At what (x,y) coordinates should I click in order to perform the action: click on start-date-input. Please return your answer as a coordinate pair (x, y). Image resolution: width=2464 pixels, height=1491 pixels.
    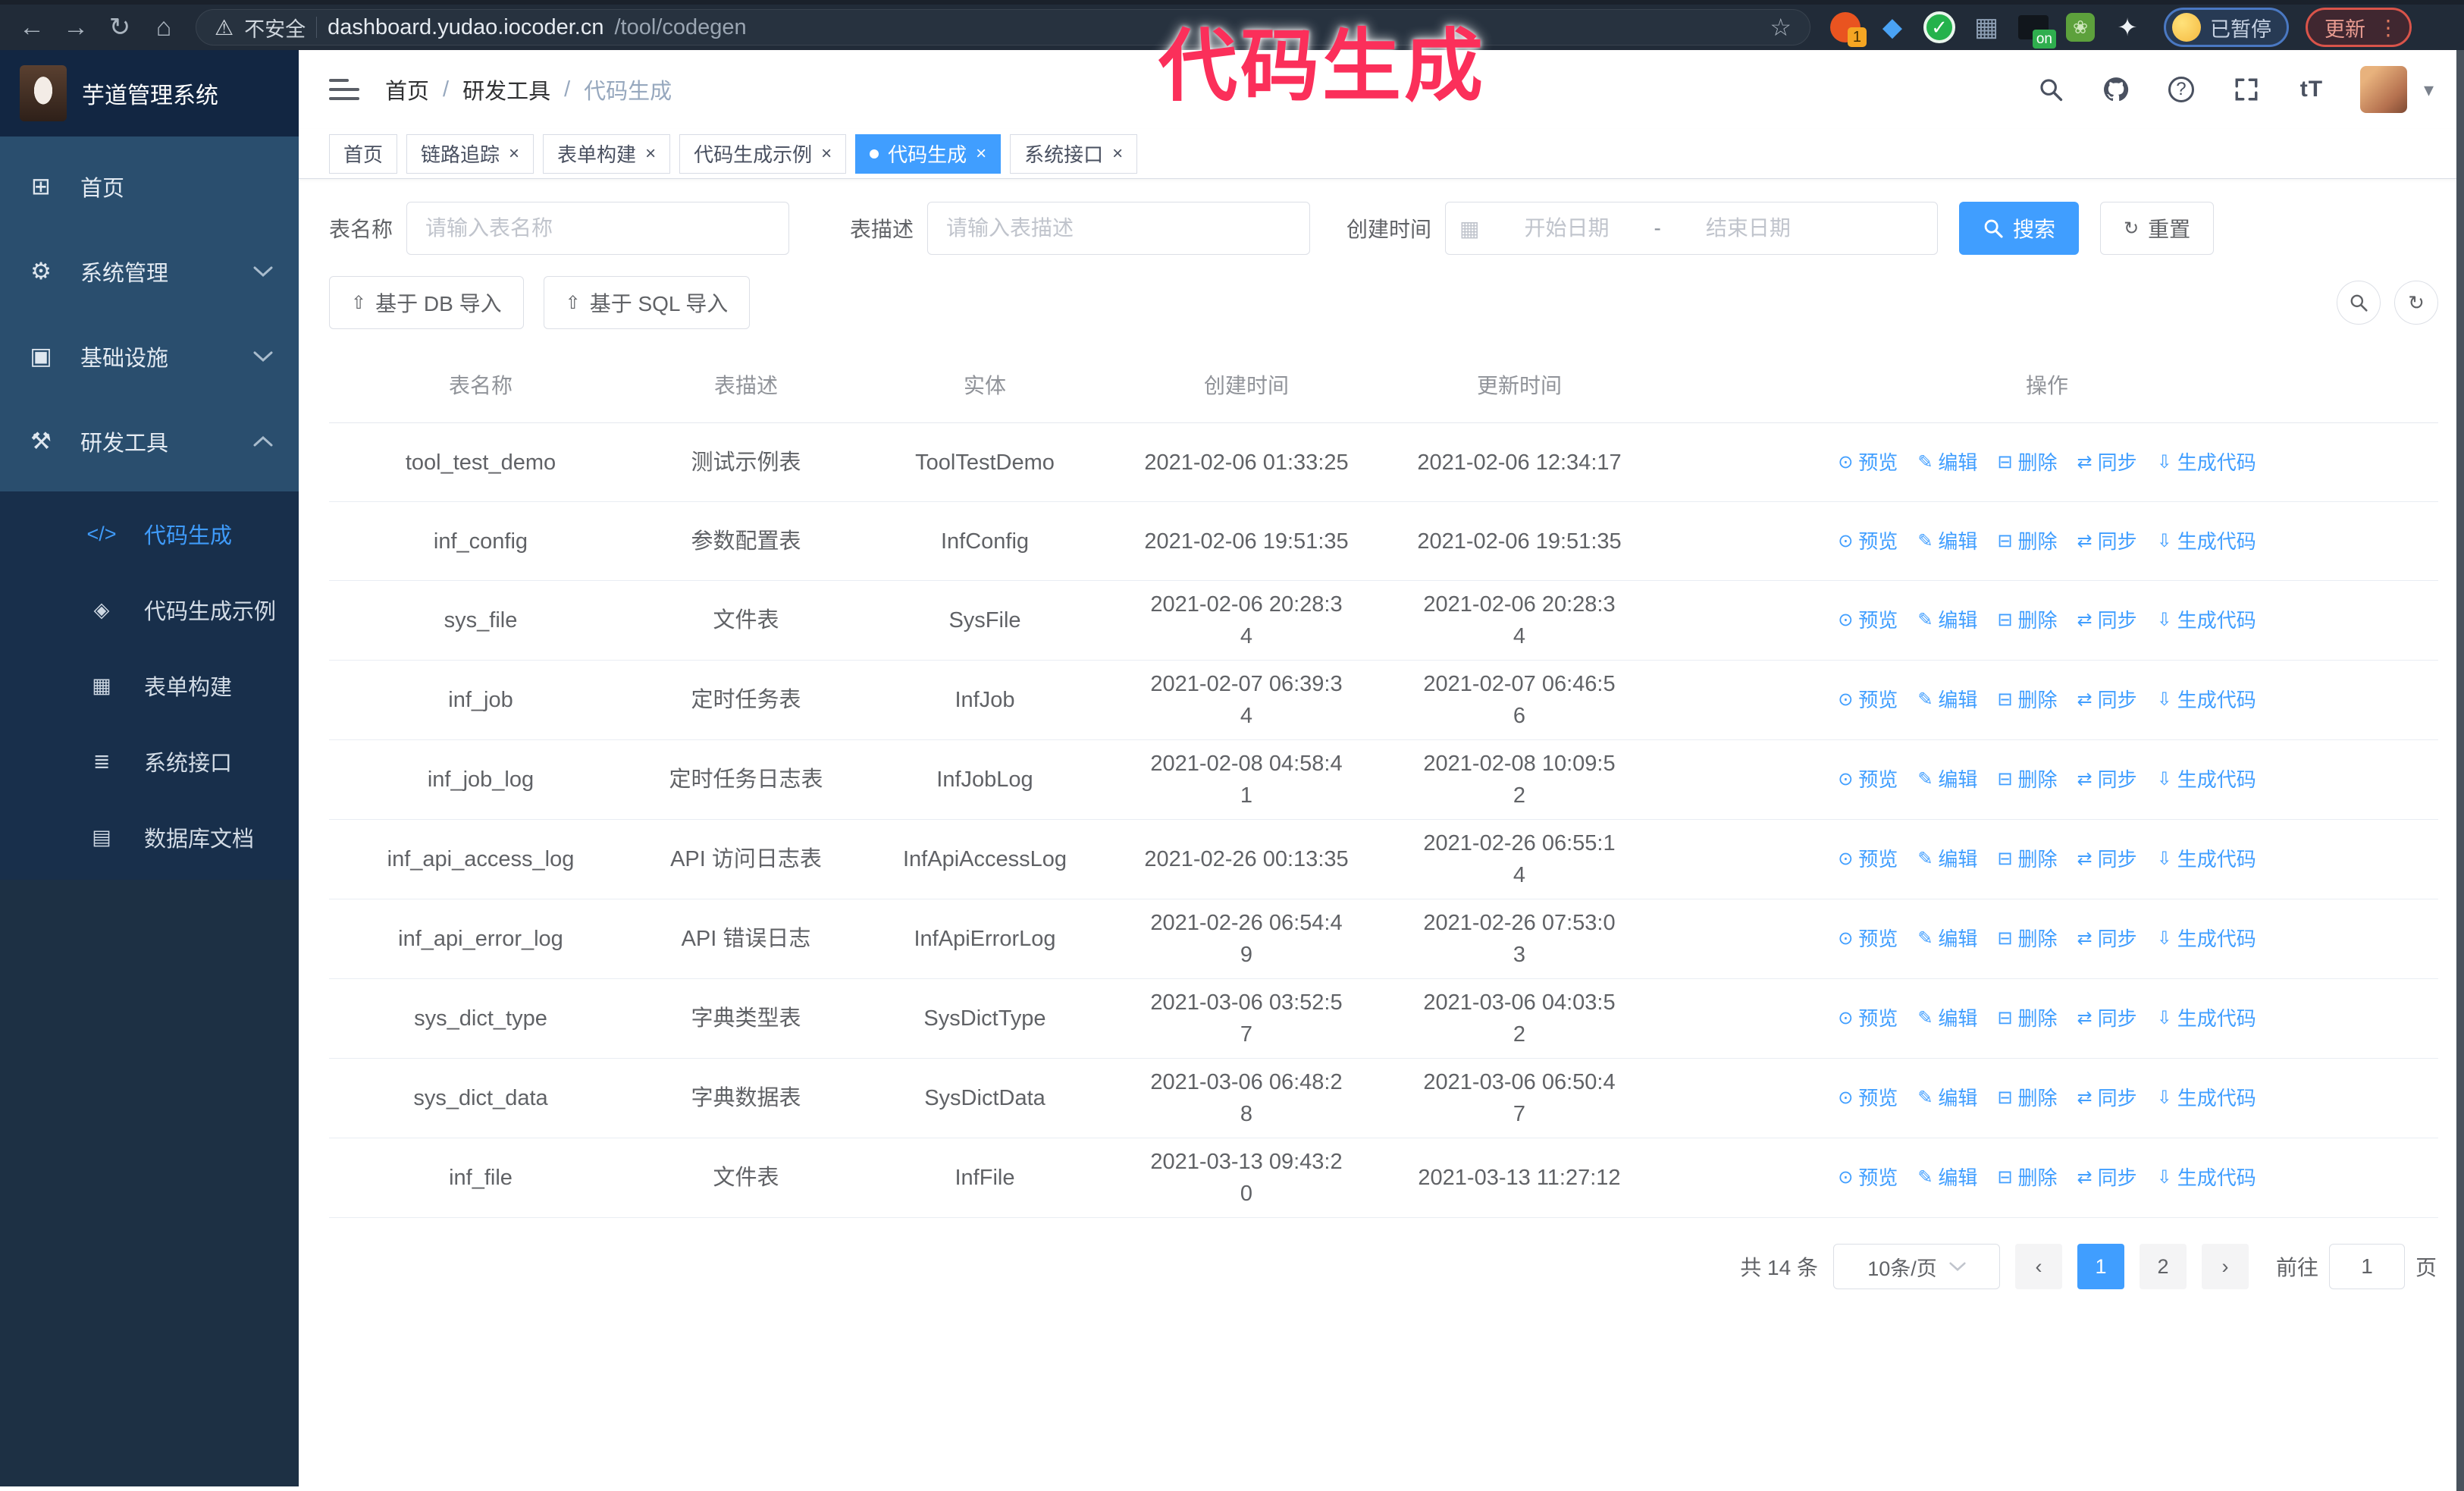
    Looking at the image, I should click on (1567, 228).